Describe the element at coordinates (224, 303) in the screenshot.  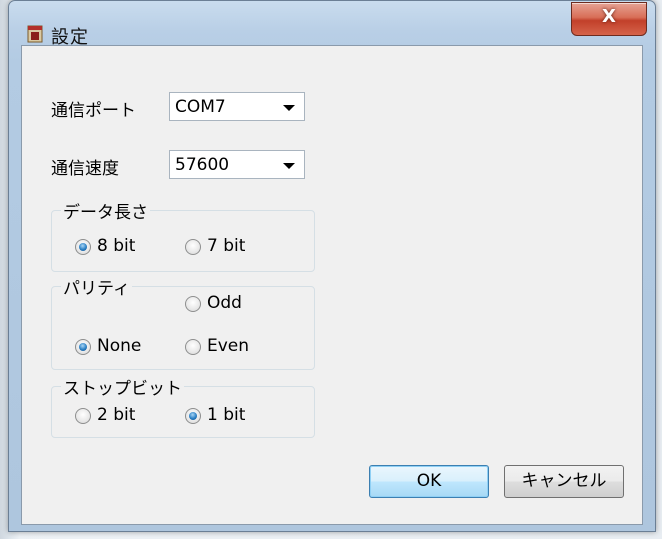
I see `radio-odd-label: Odd` at that location.